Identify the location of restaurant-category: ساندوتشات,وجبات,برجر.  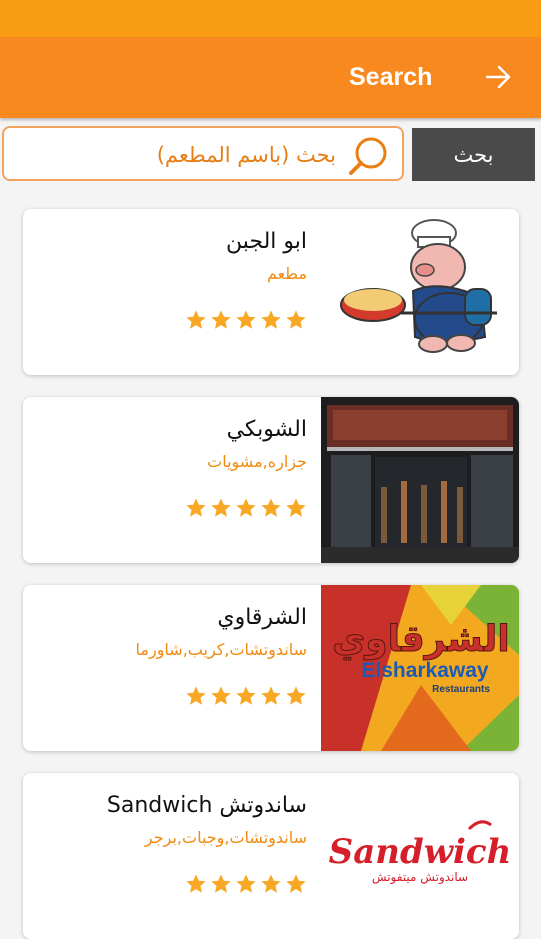
(225, 837).